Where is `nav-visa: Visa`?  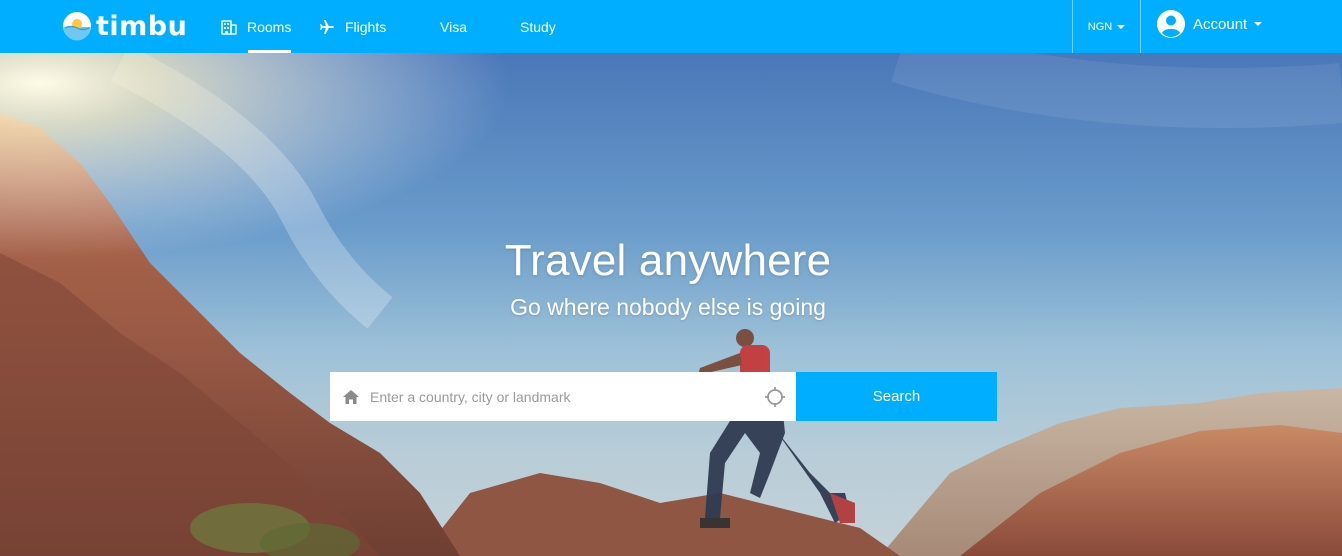 nav-visa: Visa is located at coordinates (453, 26).